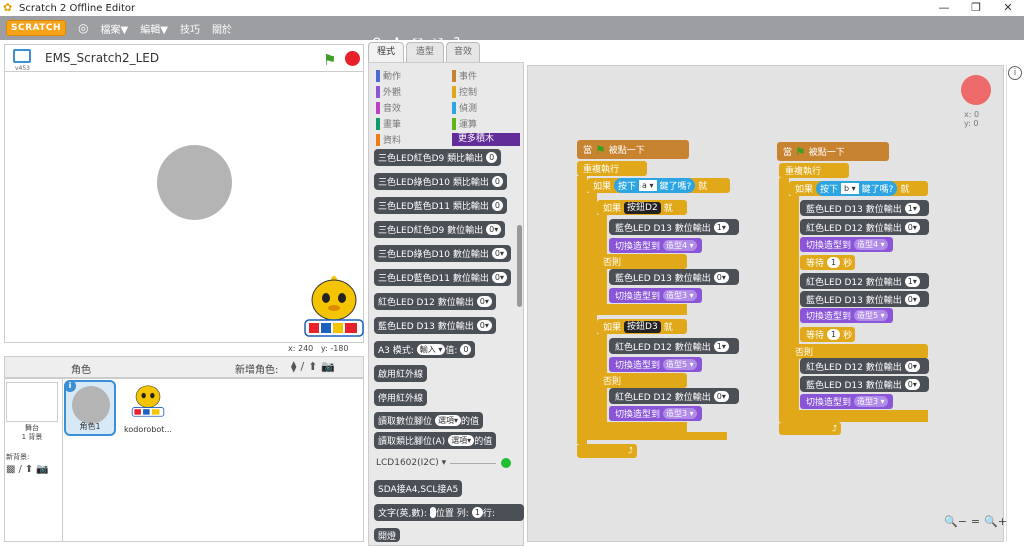 The image size is (1024, 546). What do you see at coordinates (42, 469) in the screenshot?
I see `camera-backdrop-icon: 📷` at bounding box center [42, 469].